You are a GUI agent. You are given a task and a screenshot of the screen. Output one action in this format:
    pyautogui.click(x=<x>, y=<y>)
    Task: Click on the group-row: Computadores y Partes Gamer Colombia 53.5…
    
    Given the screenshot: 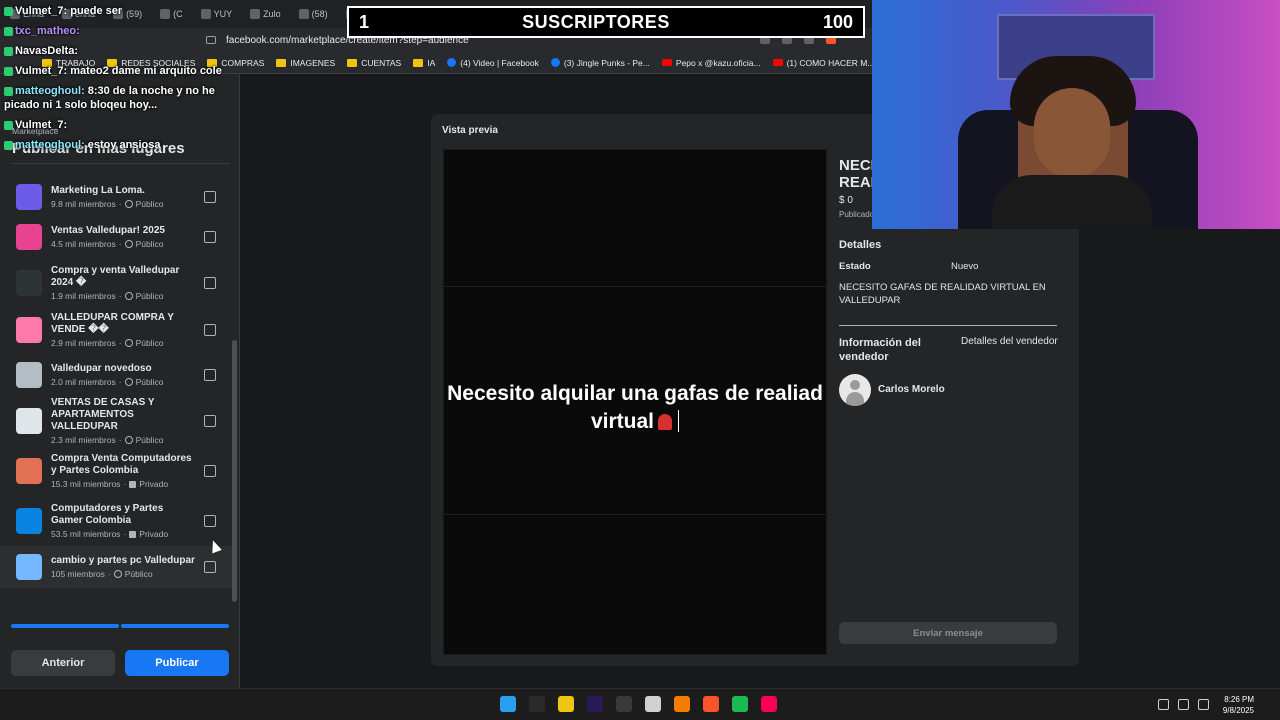 What is the action you would take?
    pyautogui.click(x=116, y=521)
    